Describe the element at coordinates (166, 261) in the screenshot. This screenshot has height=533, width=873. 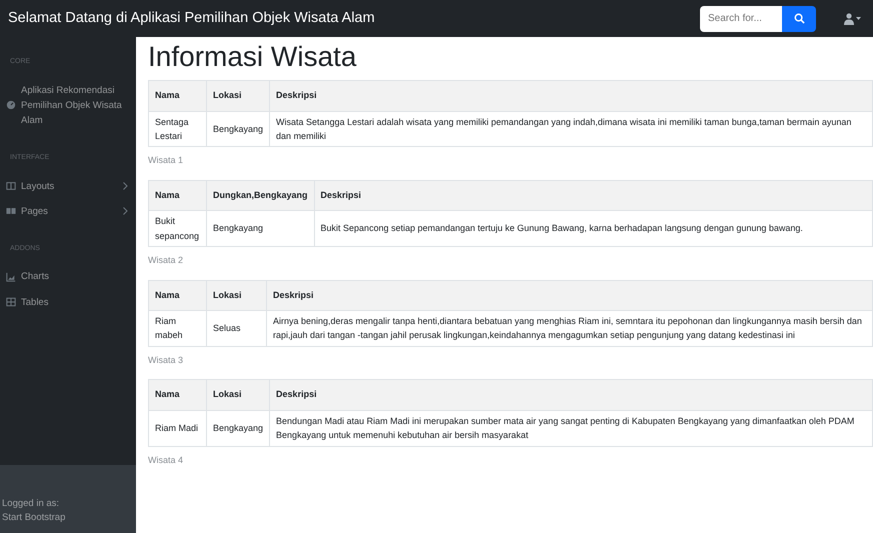
I see `table-caption: Wisata 2` at that location.